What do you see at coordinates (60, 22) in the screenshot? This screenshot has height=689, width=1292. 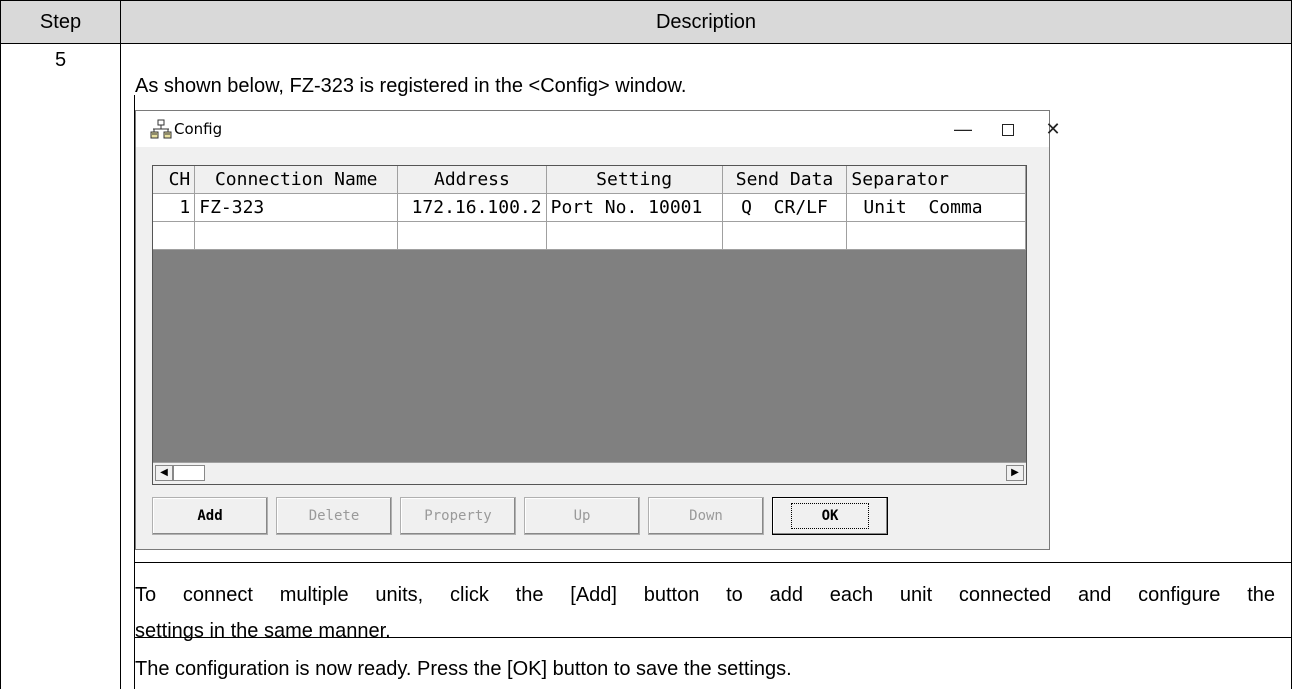 I see `step-column-header: Step` at bounding box center [60, 22].